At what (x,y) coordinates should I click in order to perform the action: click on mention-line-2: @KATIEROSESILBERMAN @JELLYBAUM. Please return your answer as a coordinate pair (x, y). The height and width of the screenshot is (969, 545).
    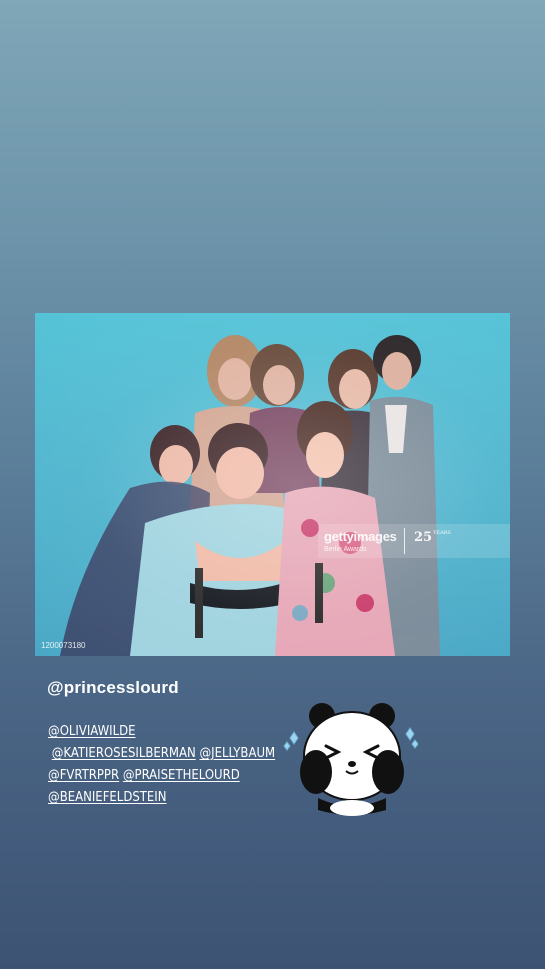
    Looking at the image, I should click on (178, 754).